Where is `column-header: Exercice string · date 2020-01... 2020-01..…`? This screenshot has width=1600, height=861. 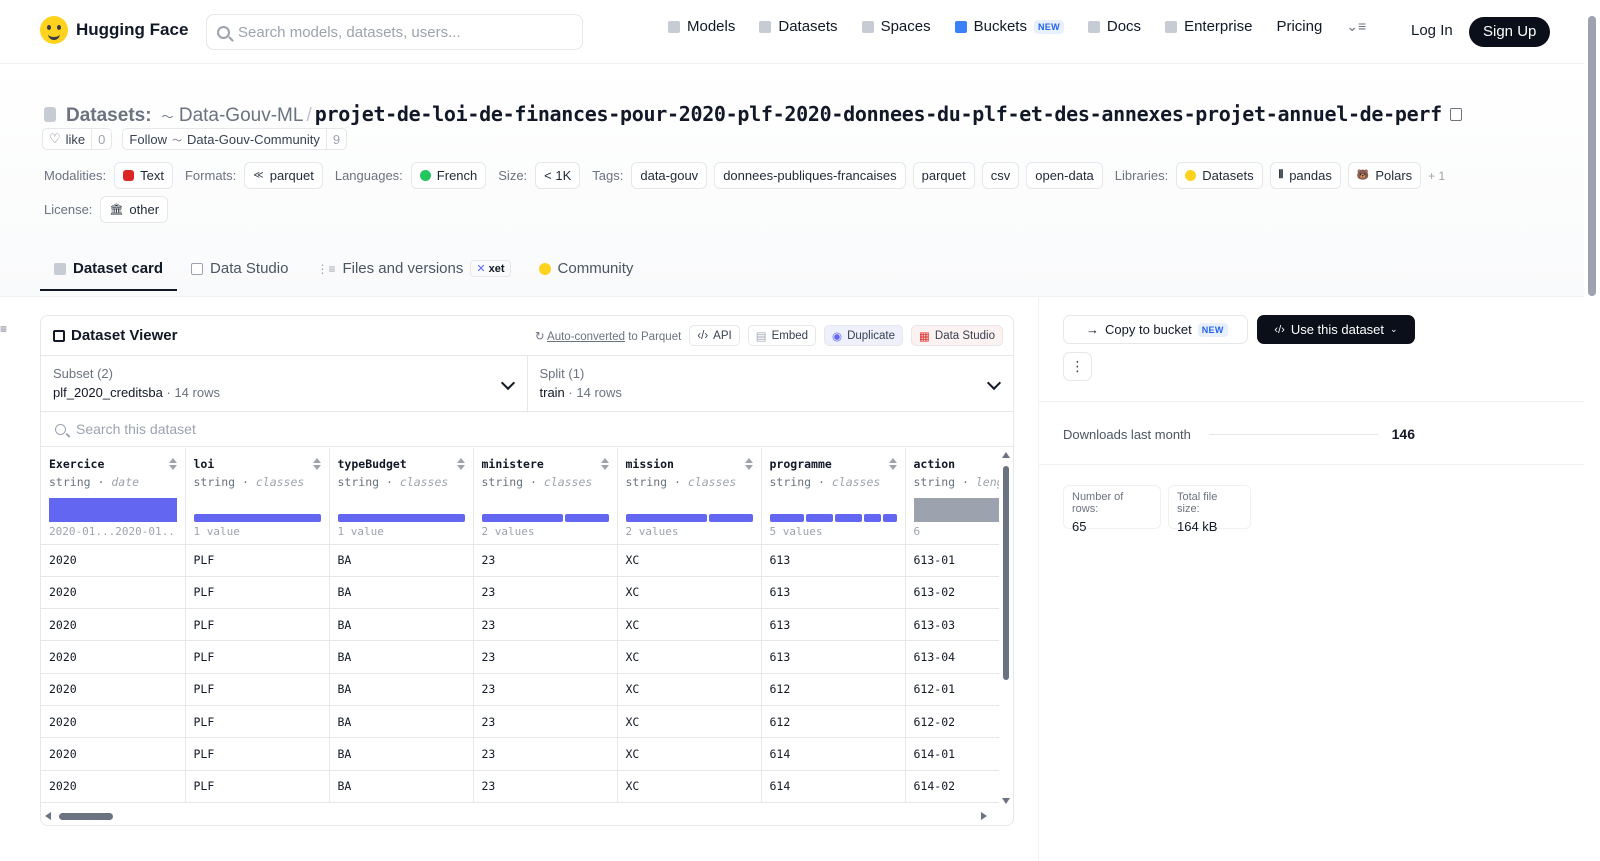
column-header: Exercice string · date 2020-01... 2020-01..… is located at coordinates (113, 496).